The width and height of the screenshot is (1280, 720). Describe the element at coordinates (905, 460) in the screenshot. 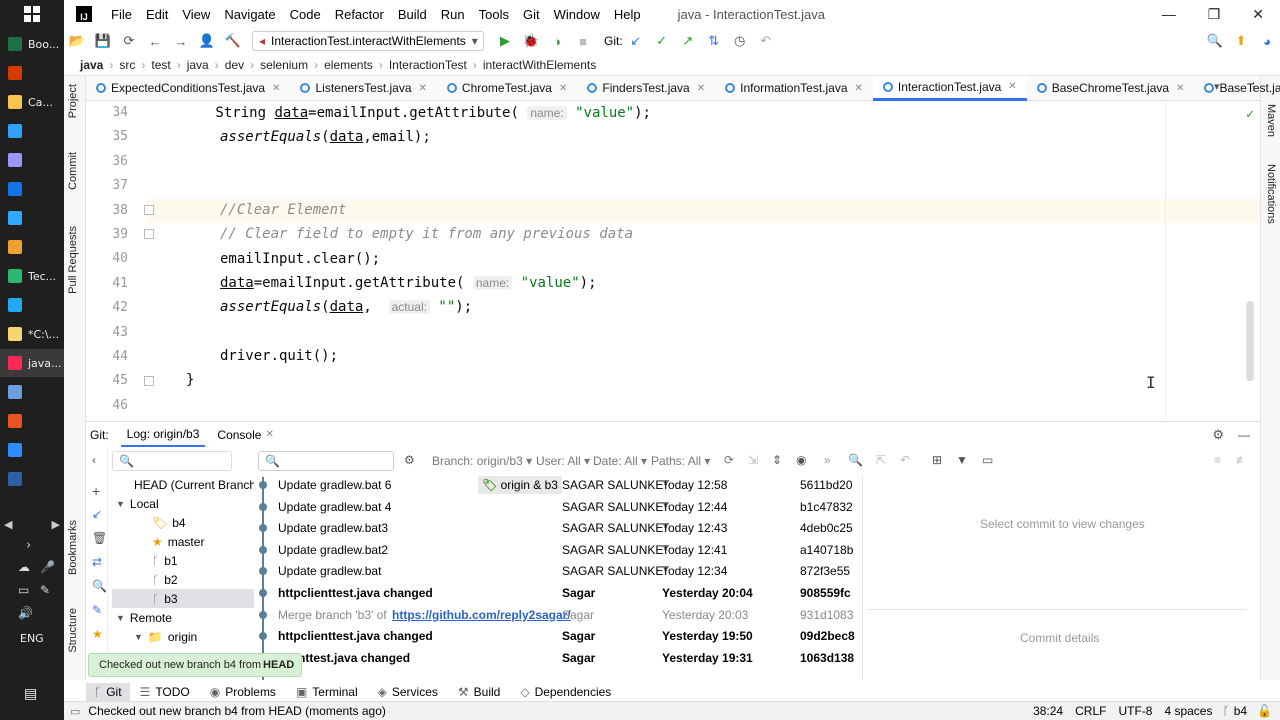

I see `revert-icon: ↶` at that location.